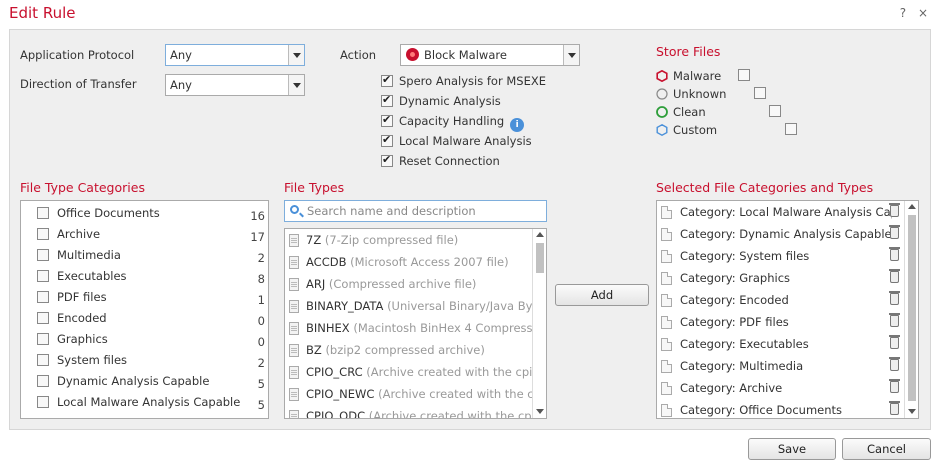  Describe the element at coordinates (440, 160) in the screenshot. I see `option-reset-connection: Reset Connection` at that location.